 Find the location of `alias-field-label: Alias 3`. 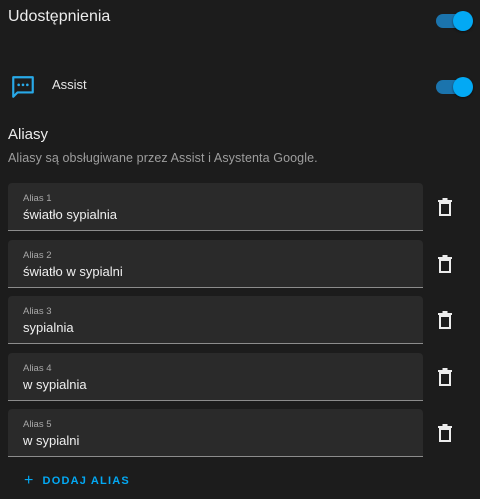

alias-field-label: Alias 3 is located at coordinates (37, 311).